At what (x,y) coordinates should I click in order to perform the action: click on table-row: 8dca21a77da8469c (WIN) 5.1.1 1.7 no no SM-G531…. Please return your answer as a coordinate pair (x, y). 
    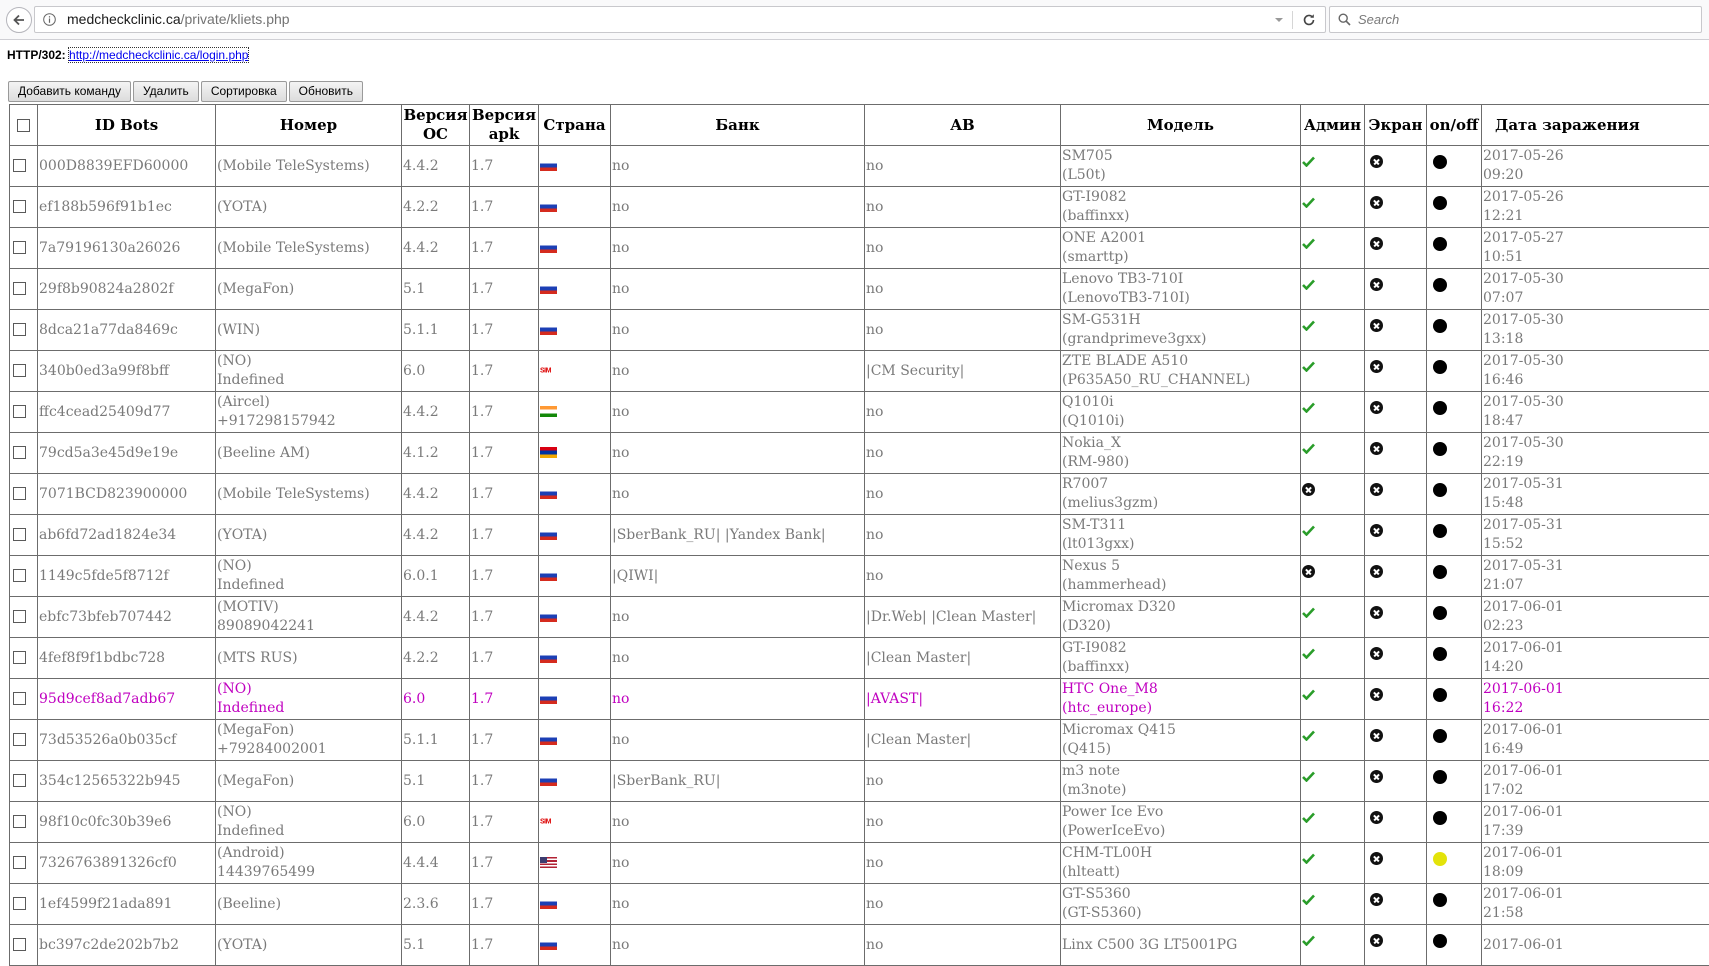
    Looking at the image, I should click on (859, 330).